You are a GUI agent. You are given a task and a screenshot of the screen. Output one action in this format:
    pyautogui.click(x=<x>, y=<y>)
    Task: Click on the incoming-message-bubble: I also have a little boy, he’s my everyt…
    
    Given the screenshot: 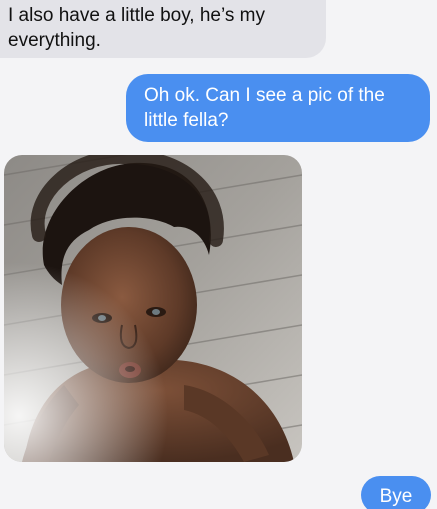 What is the action you would take?
    pyautogui.click(x=163, y=29)
    